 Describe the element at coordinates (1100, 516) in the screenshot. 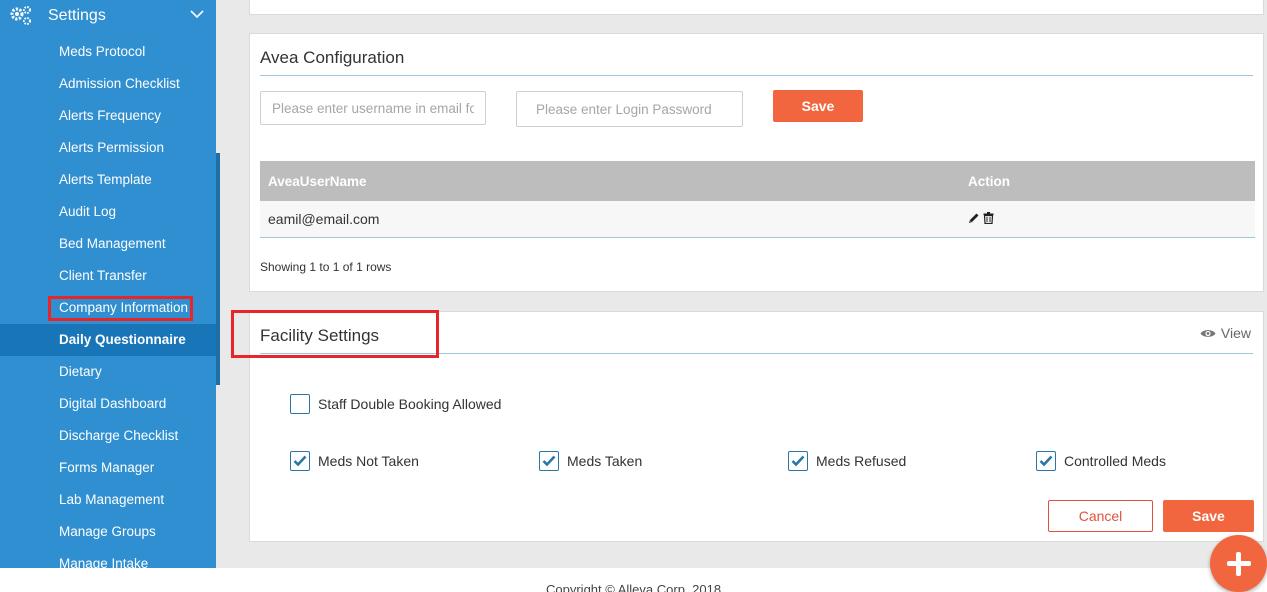

I see `facility-cancel-button: Cancel` at that location.